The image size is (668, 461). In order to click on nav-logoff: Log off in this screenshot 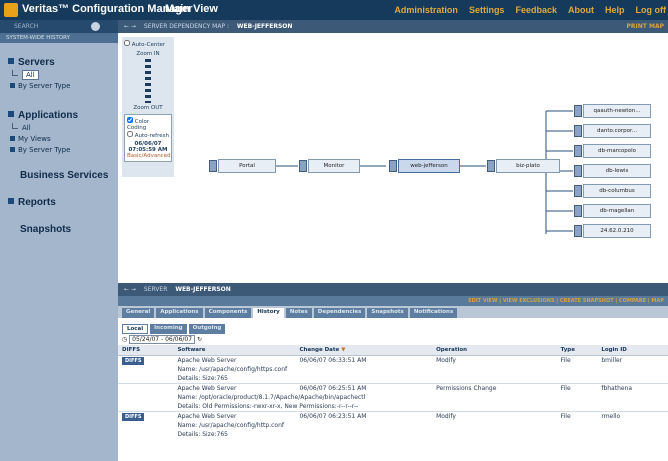, I will do `click(651, 10)`.